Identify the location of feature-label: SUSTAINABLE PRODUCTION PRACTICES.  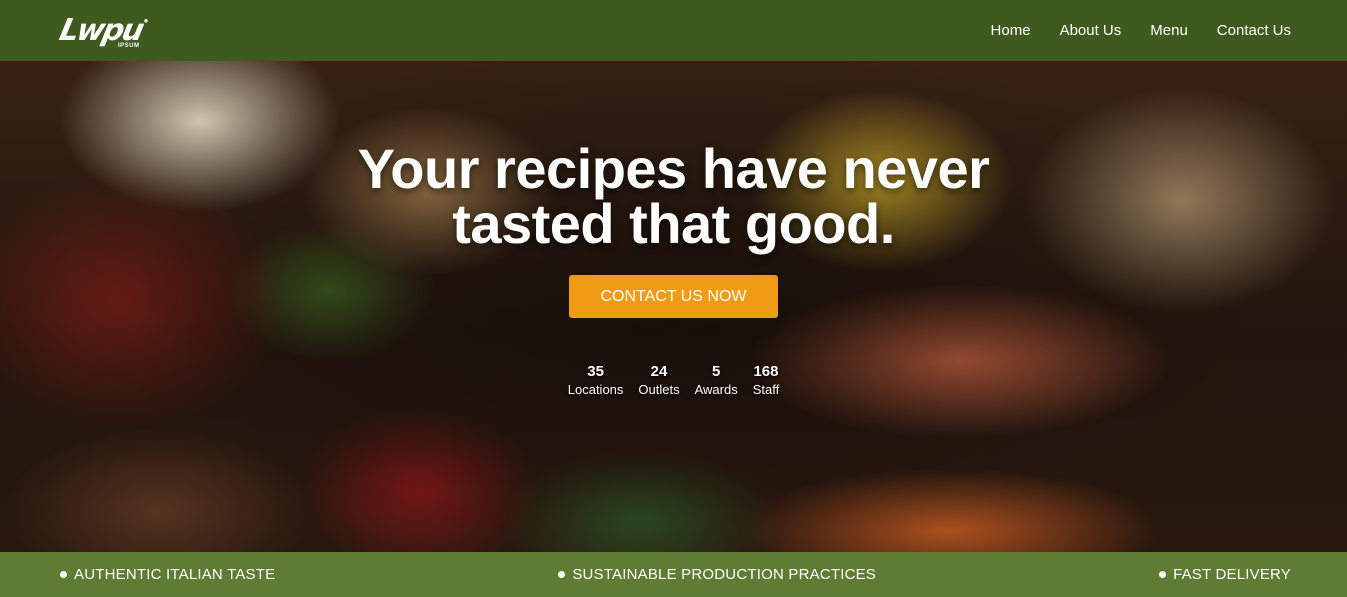
(724, 574).